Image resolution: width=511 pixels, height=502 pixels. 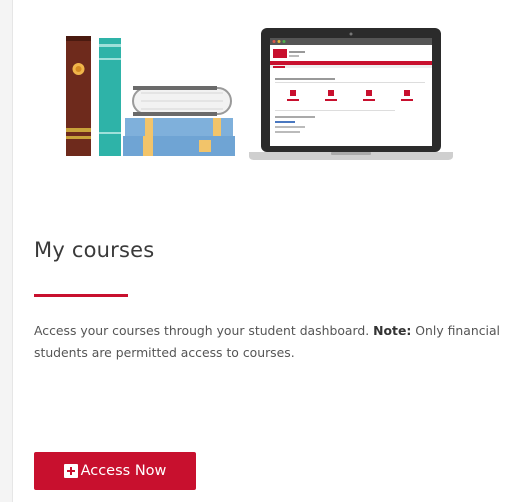 I want to click on book-stack-icon, so click(x=179, y=121).